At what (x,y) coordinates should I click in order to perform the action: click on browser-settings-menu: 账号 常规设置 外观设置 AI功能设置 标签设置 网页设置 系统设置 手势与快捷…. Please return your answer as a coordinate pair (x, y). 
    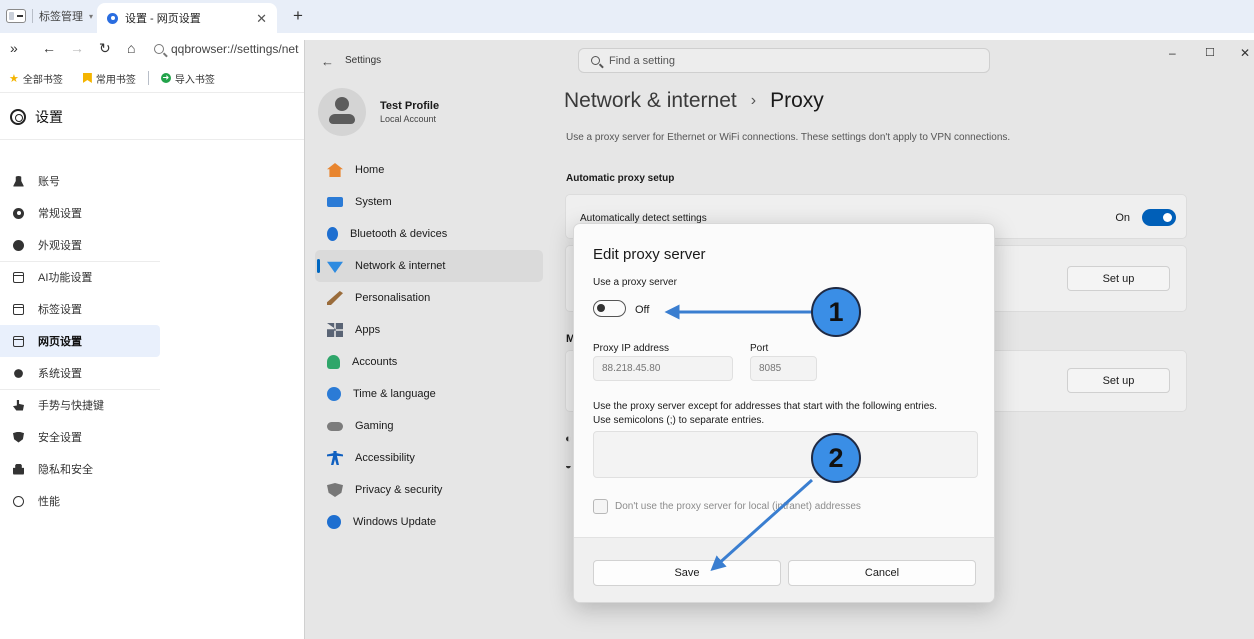
    Looking at the image, I should click on (80, 341).